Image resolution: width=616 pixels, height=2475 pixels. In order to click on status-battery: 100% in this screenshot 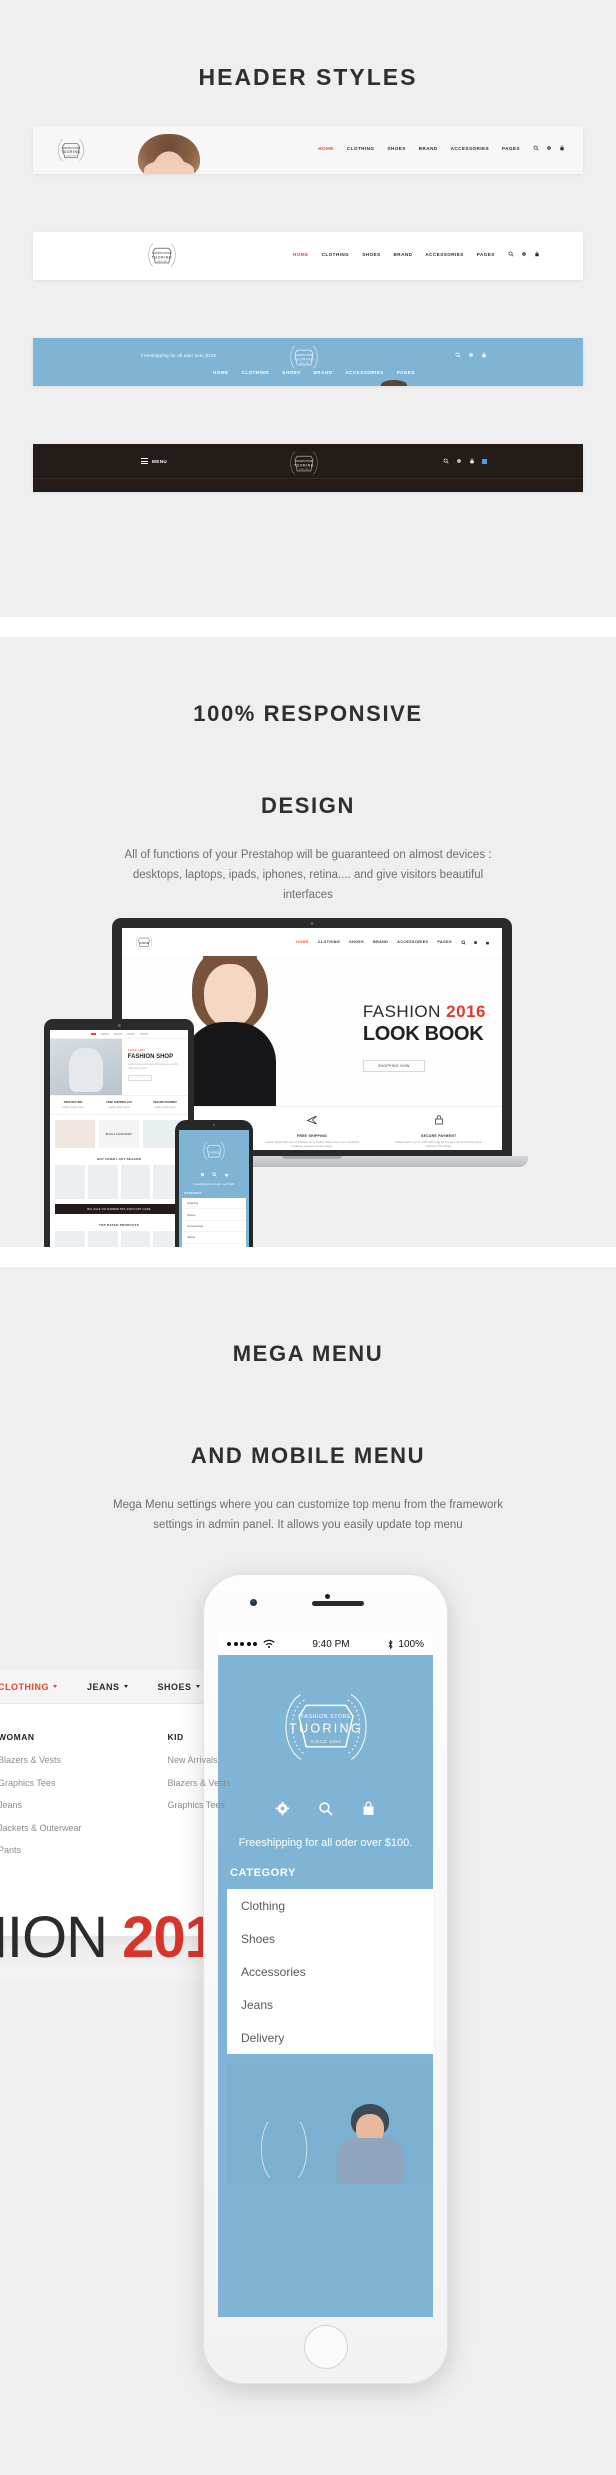, I will do `click(411, 1644)`.